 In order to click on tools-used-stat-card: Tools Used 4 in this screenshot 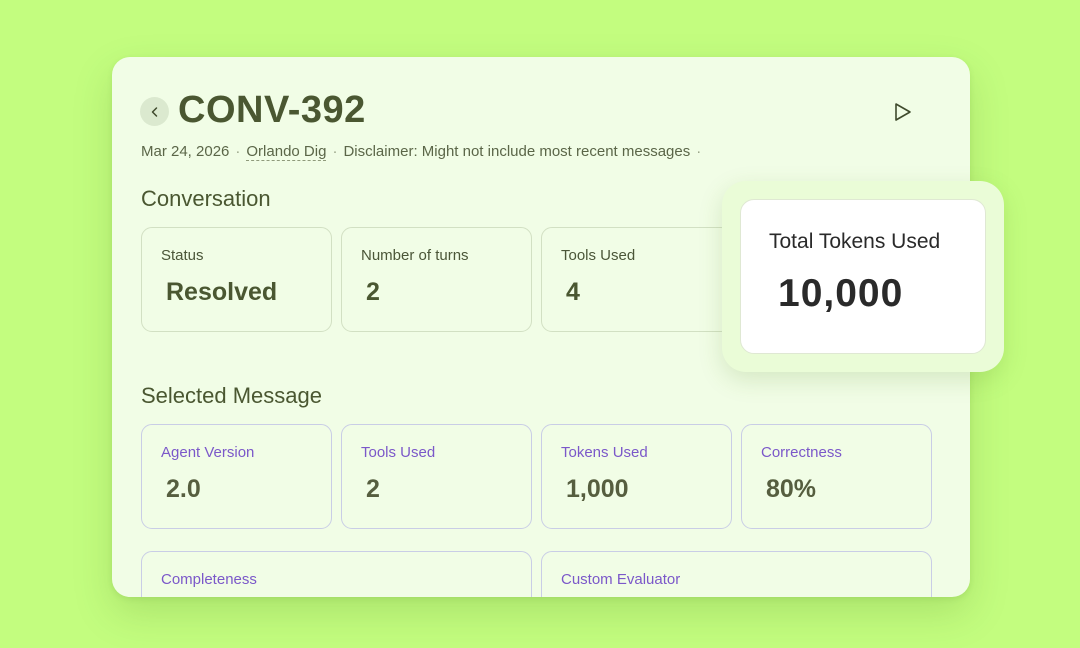, I will do `click(636, 279)`.